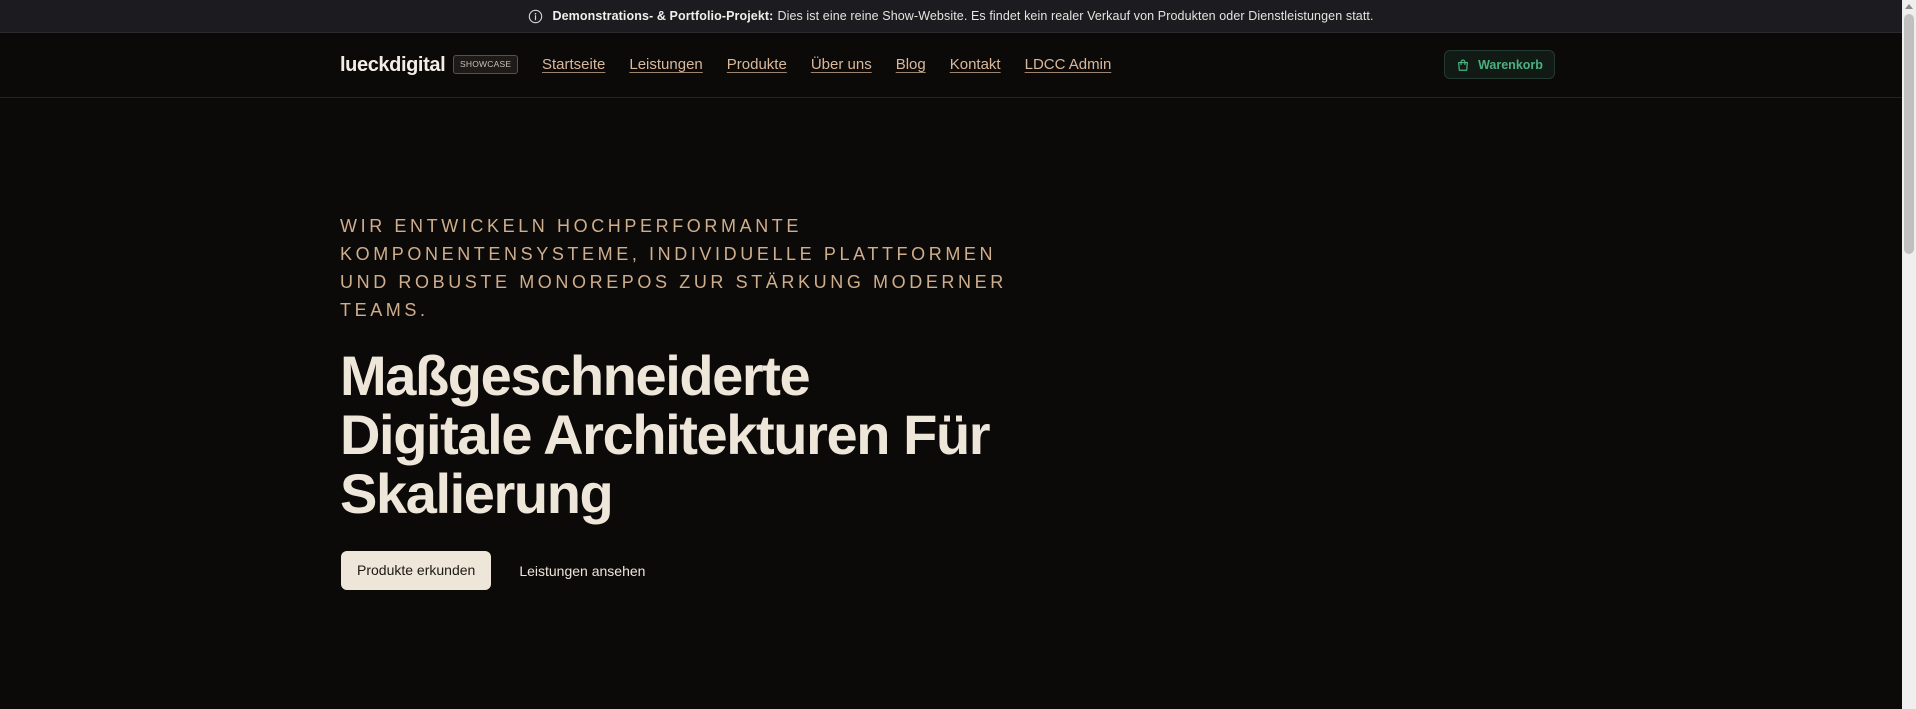  I want to click on nav-link-ldcc-admin: LDCC Admin, so click(1068, 64).